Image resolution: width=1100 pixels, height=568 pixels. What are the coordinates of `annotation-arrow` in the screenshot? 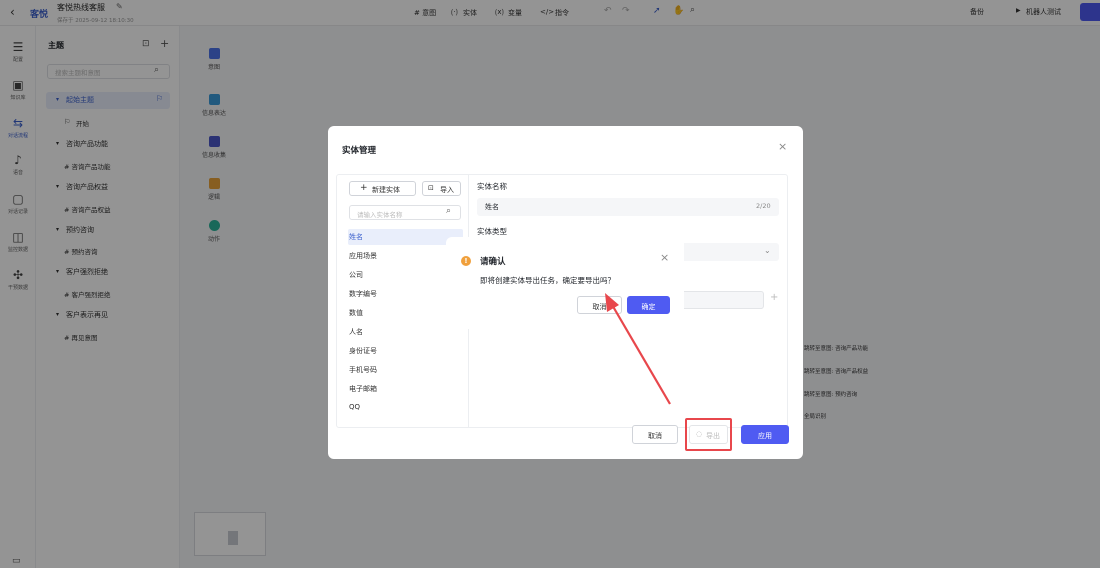 It's located at (638, 349).